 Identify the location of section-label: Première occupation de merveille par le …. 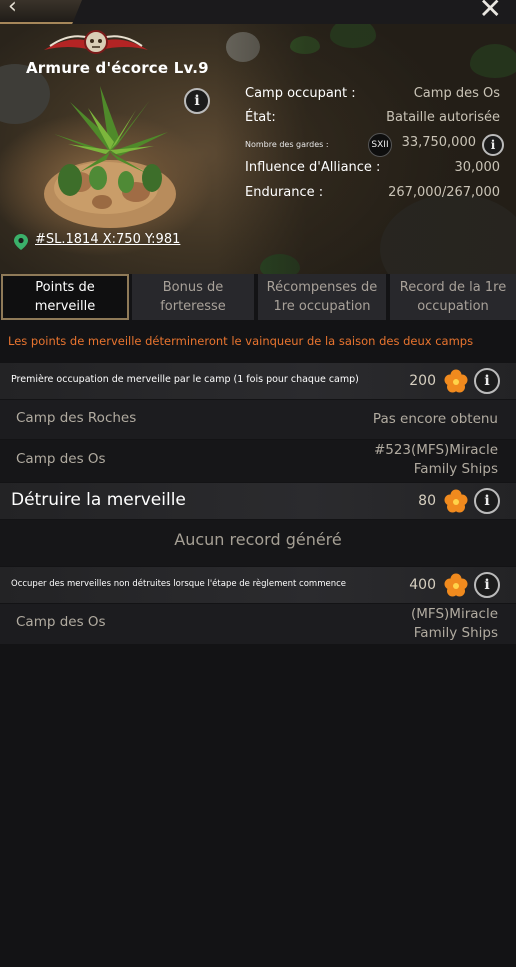
(185, 379).